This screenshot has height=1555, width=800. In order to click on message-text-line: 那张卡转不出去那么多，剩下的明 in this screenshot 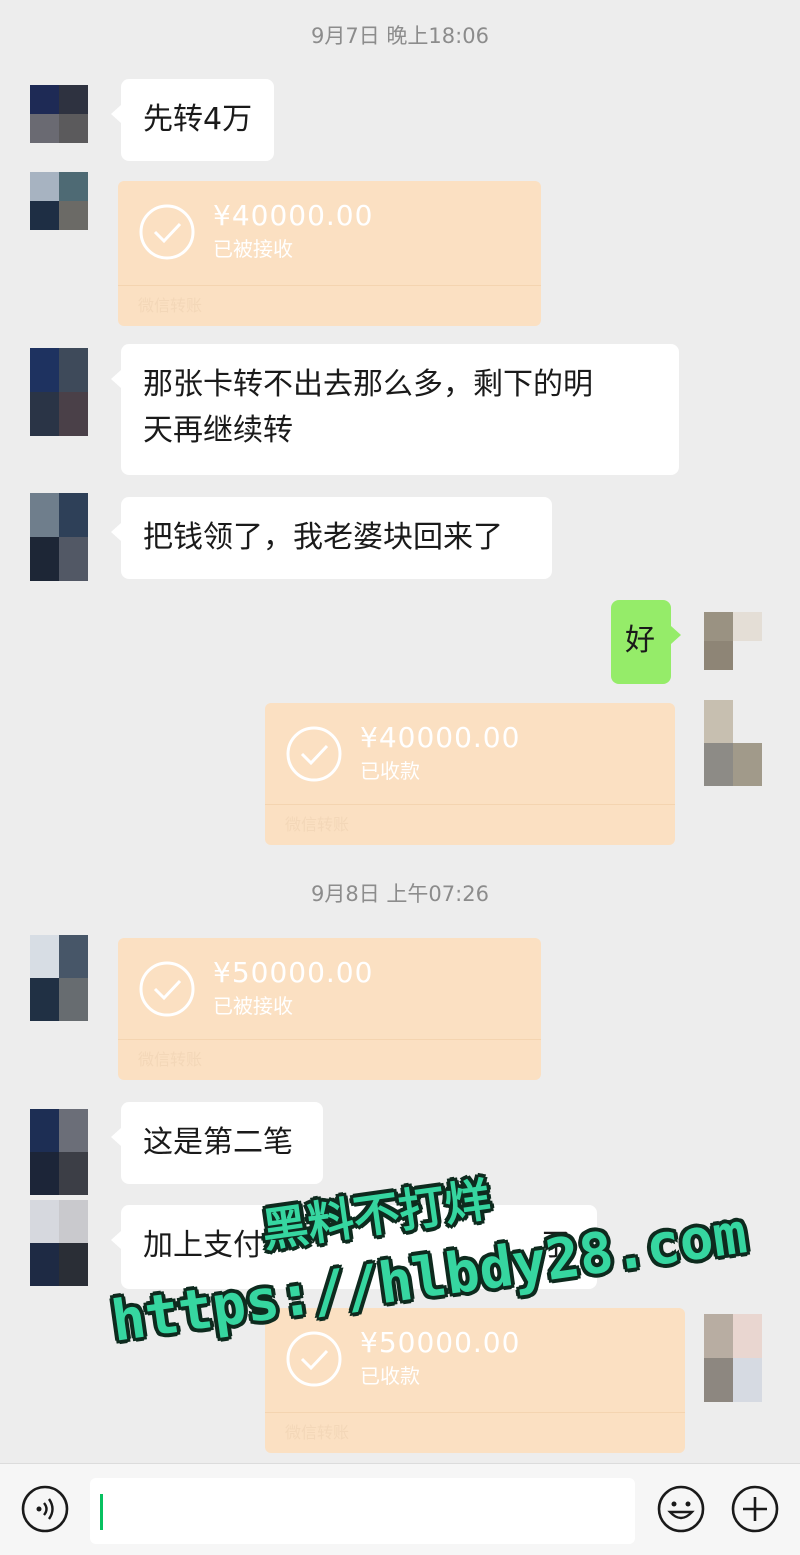, I will do `click(368, 384)`.